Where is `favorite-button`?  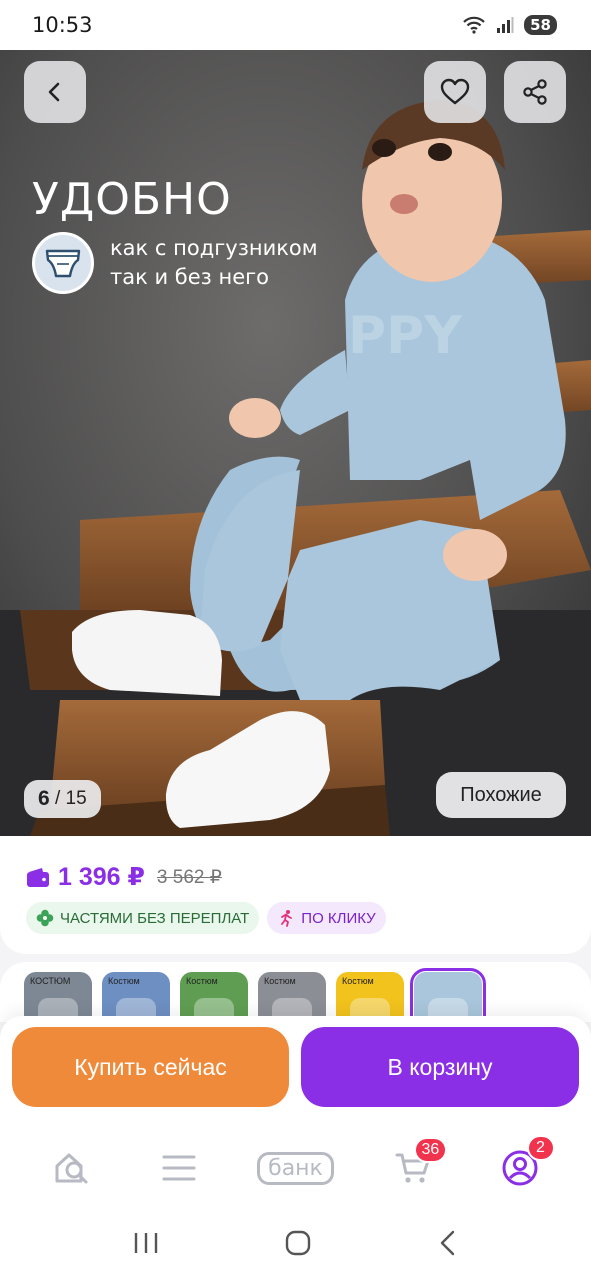 favorite-button is located at coordinates (455, 92).